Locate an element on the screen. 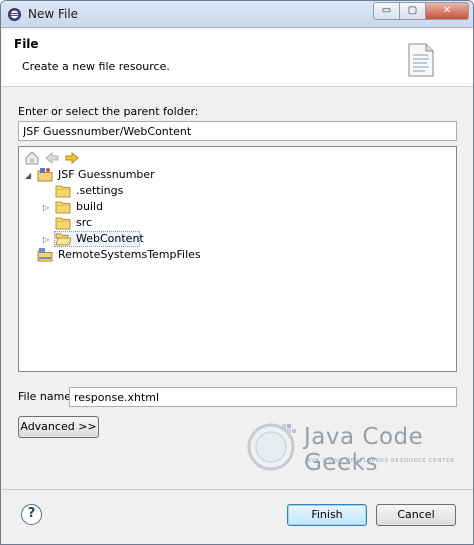 The width and height of the screenshot is (474, 545). cancel-button: Cancel is located at coordinates (416, 515).